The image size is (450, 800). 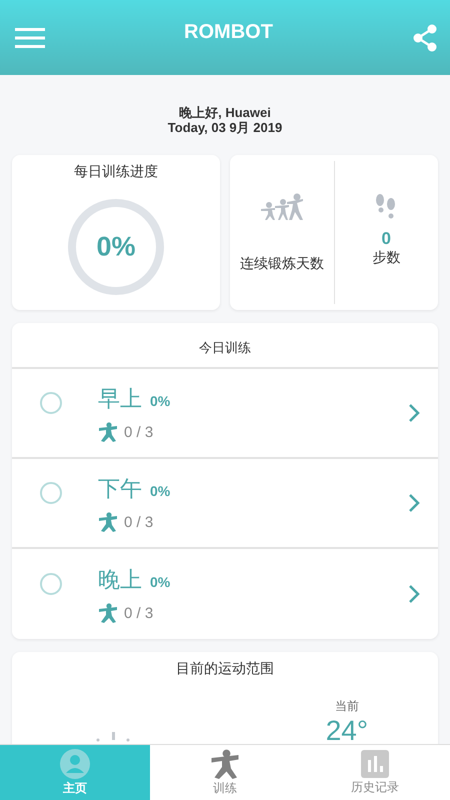 I want to click on current-label: 当前, so click(x=346, y=706).